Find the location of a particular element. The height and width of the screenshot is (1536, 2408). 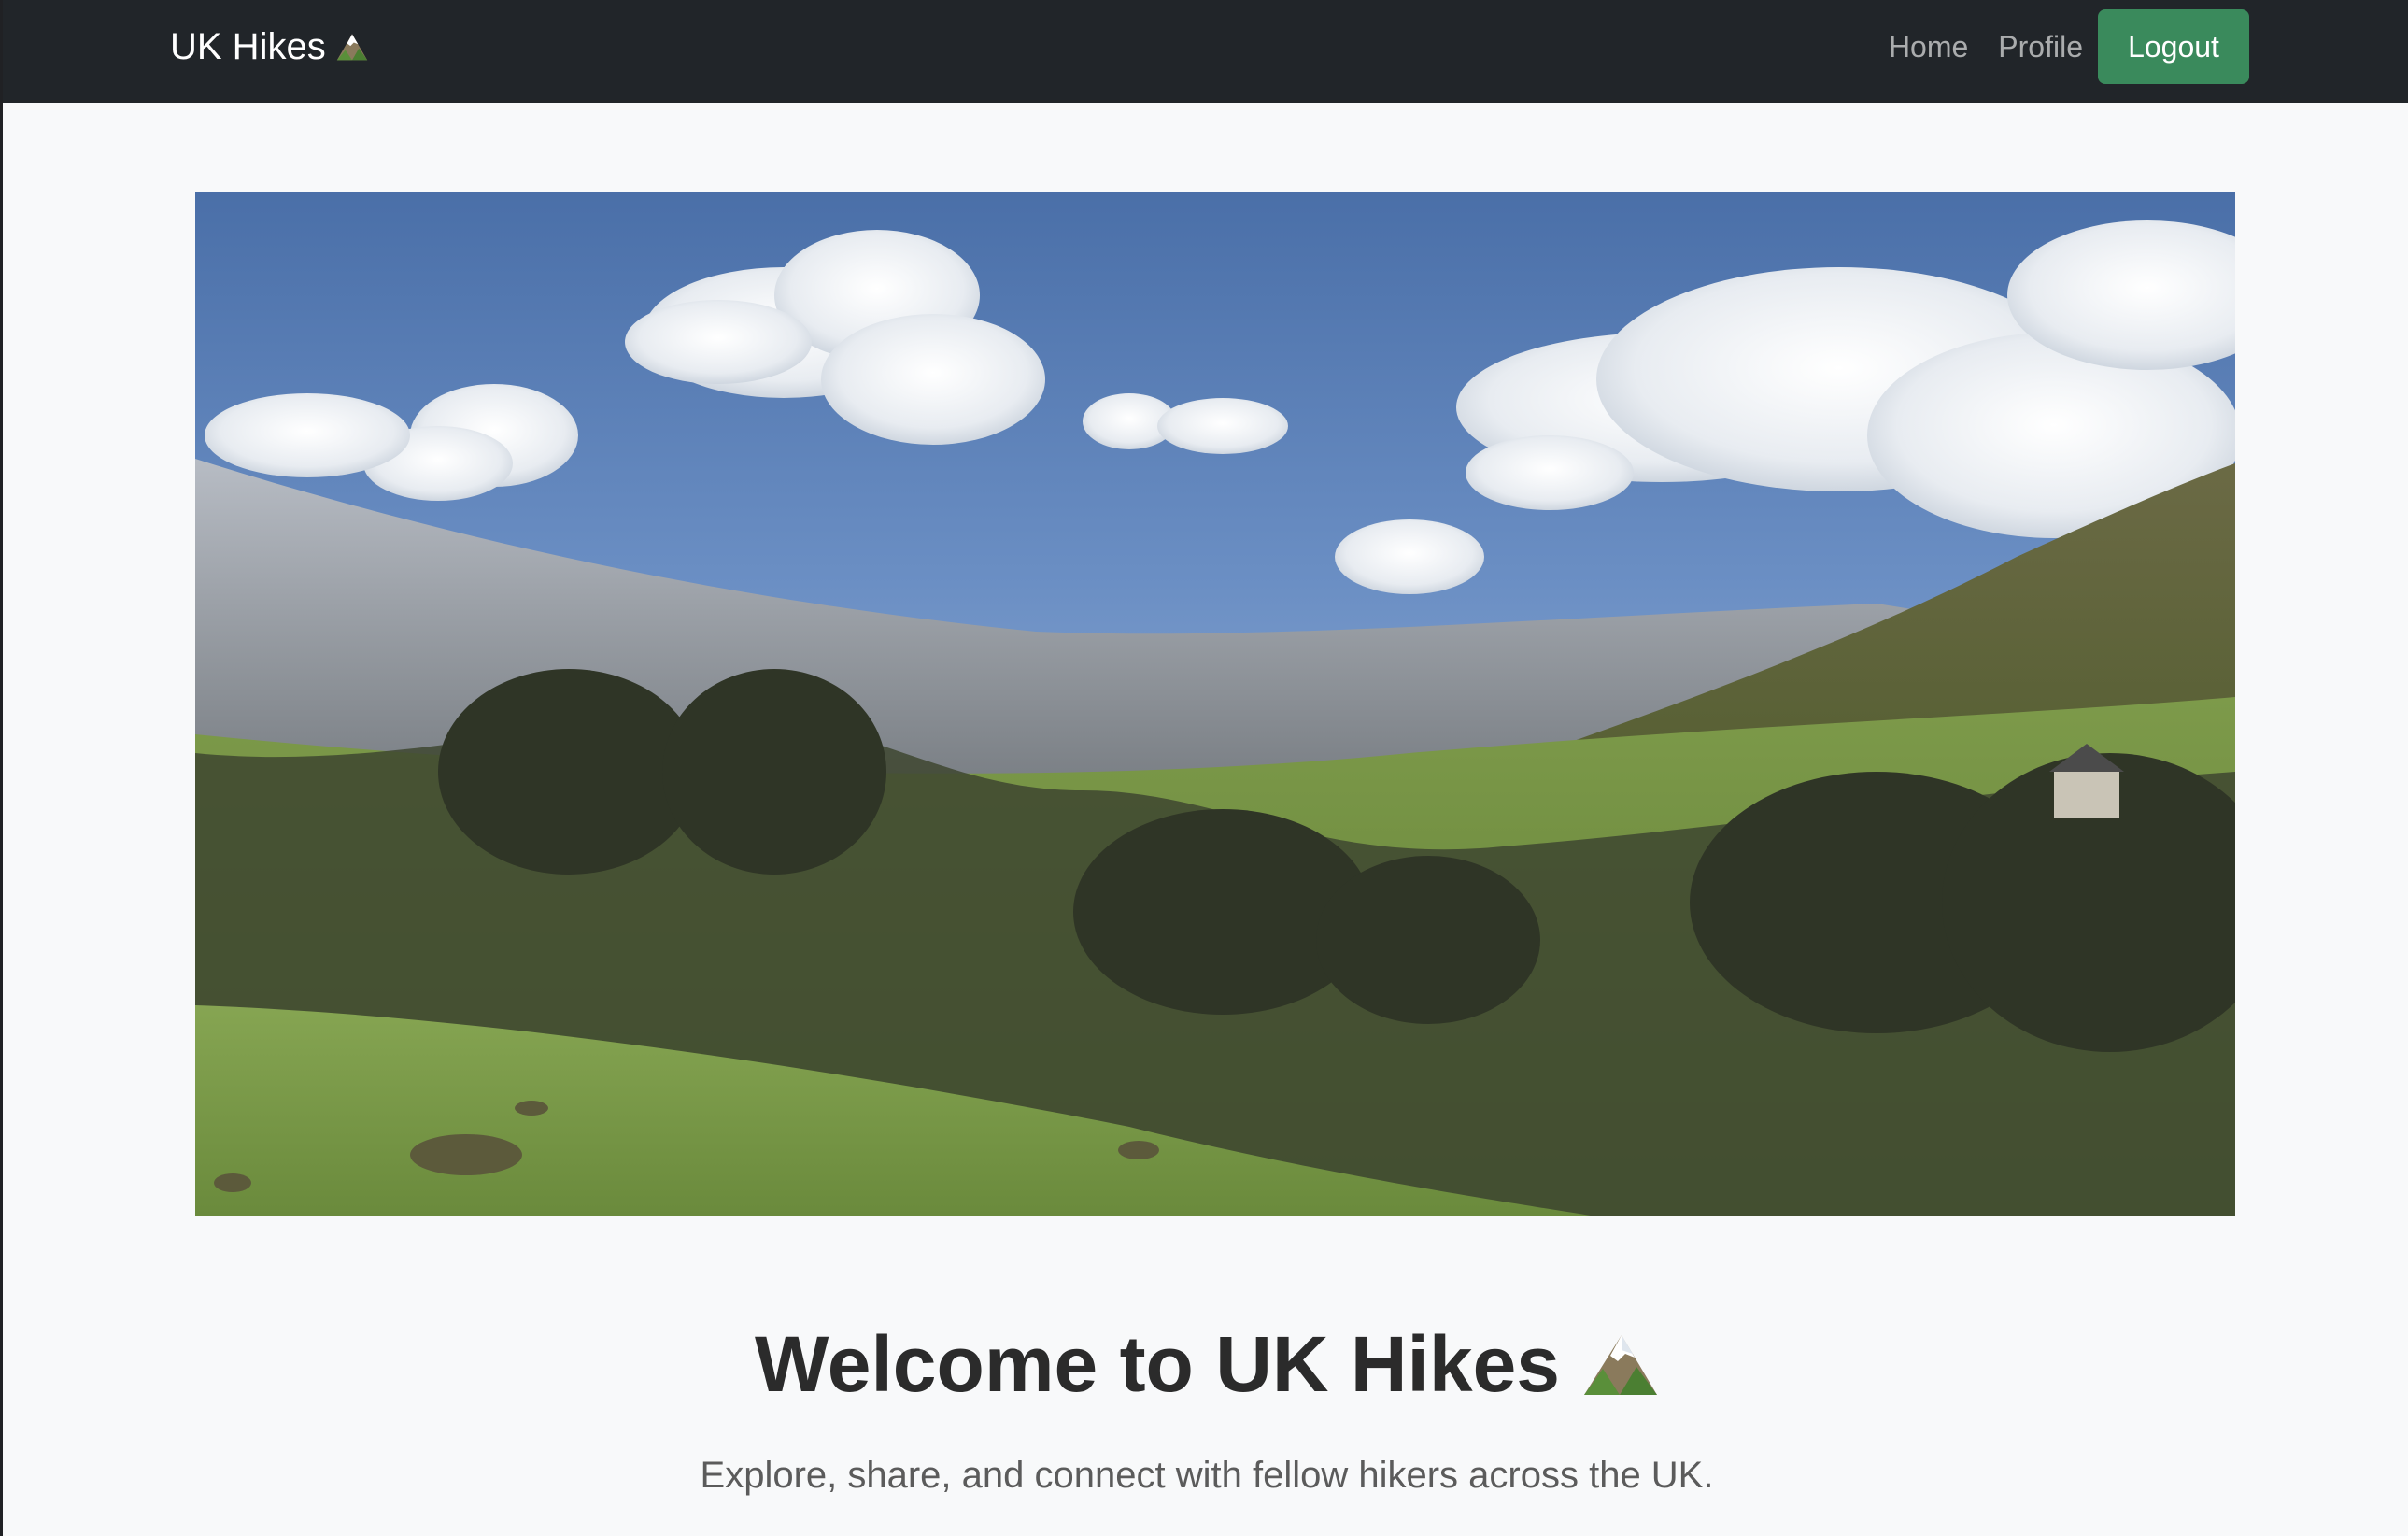

top-navbar: UK Hikes Home Profile Logout is located at coordinates (1205, 51).